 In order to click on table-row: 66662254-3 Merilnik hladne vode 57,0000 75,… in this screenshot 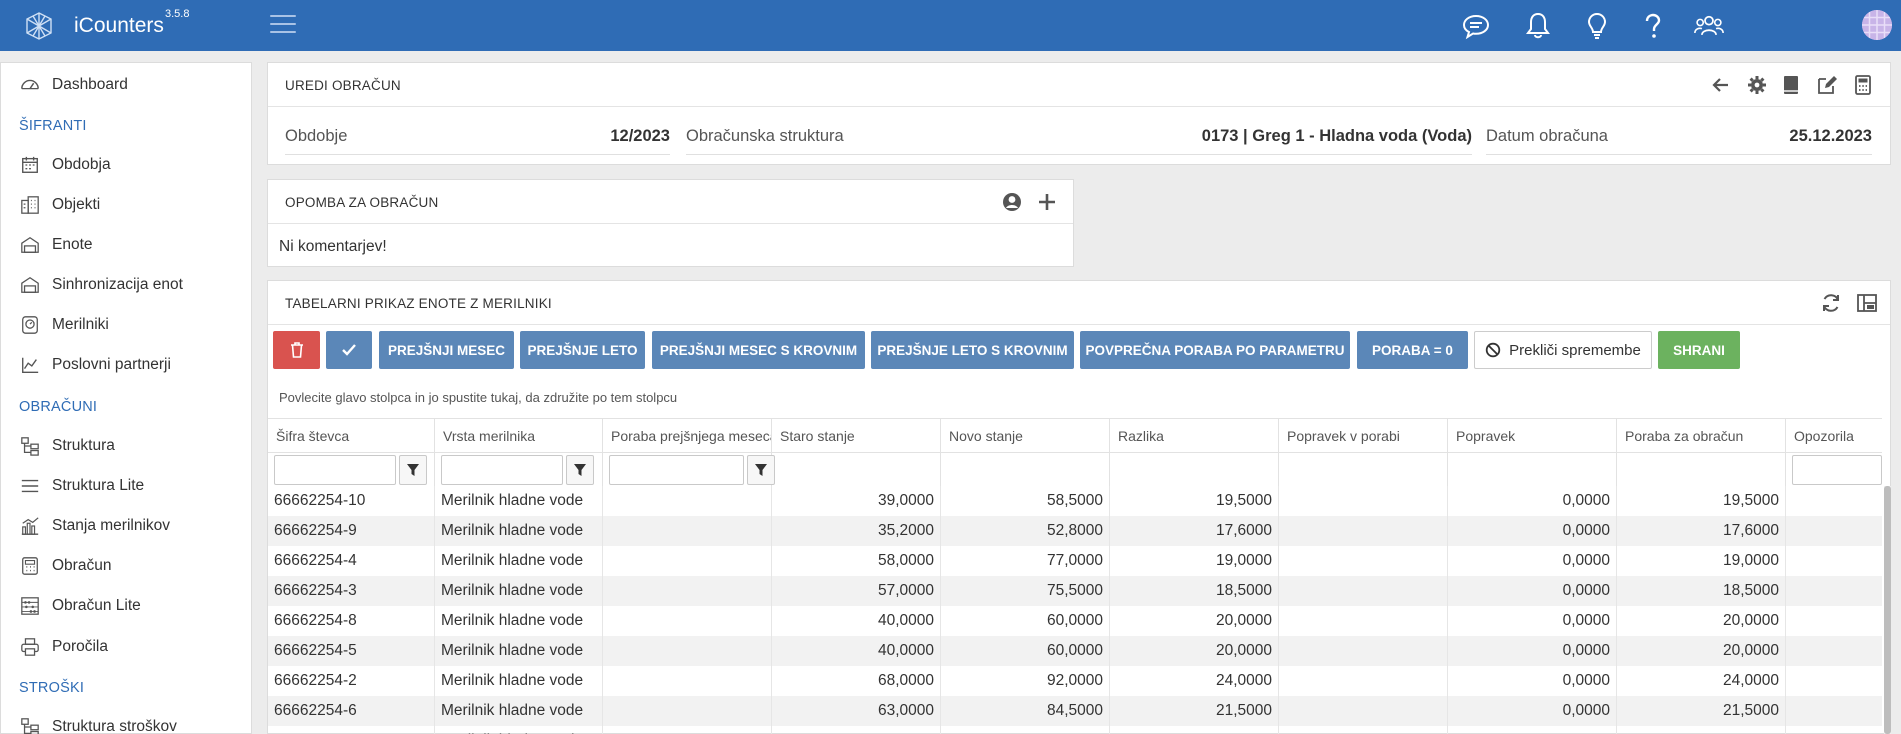, I will do `click(1075, 591)`.